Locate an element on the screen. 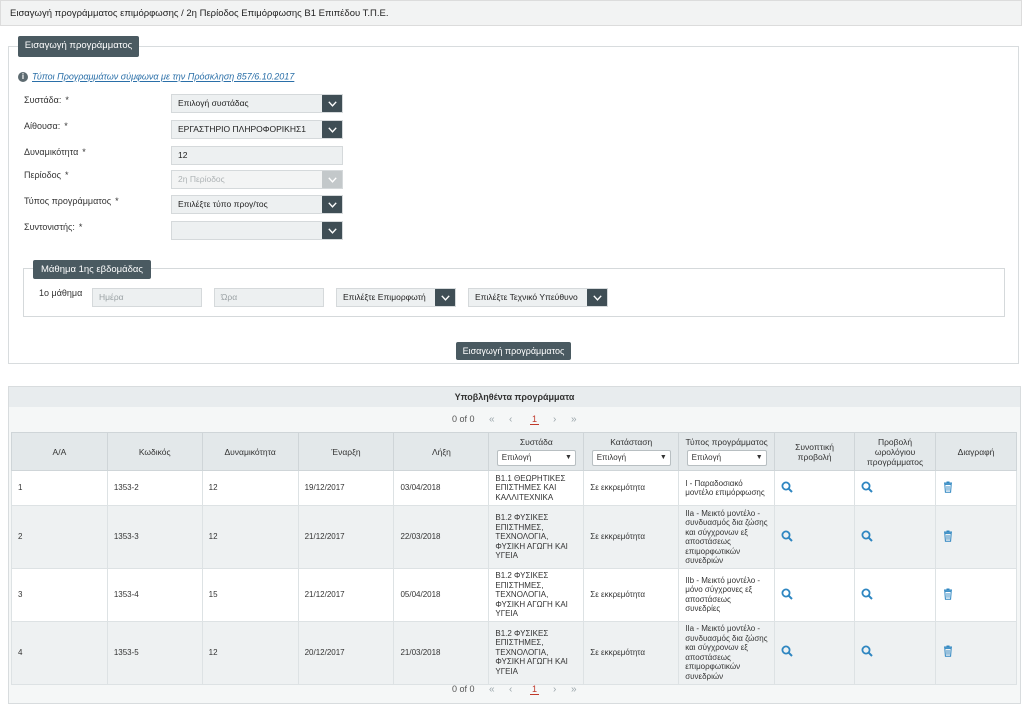 This screenshot has width=1024, height=706. col-delete: Διαγραφή is located at coordinates (976, 451).